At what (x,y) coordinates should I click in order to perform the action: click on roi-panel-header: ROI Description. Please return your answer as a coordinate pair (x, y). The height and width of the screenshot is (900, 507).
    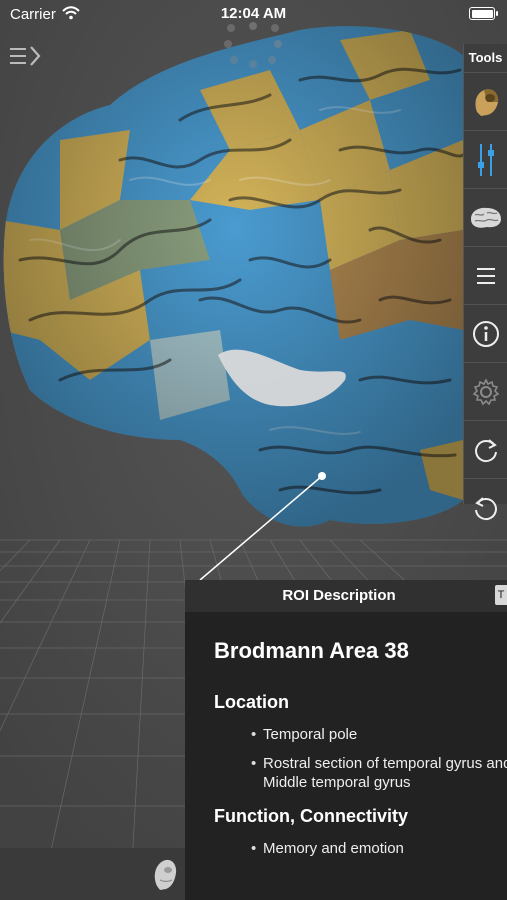
    Looking at the image, I should click on (346, 596).